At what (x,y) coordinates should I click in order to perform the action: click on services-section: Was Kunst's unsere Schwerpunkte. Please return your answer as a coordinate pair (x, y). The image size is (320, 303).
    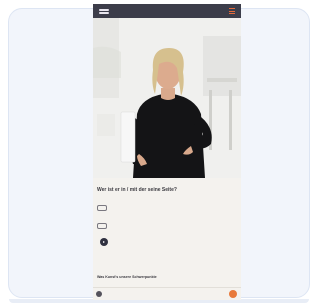
    Looking at the image, I should click on (167, 274).